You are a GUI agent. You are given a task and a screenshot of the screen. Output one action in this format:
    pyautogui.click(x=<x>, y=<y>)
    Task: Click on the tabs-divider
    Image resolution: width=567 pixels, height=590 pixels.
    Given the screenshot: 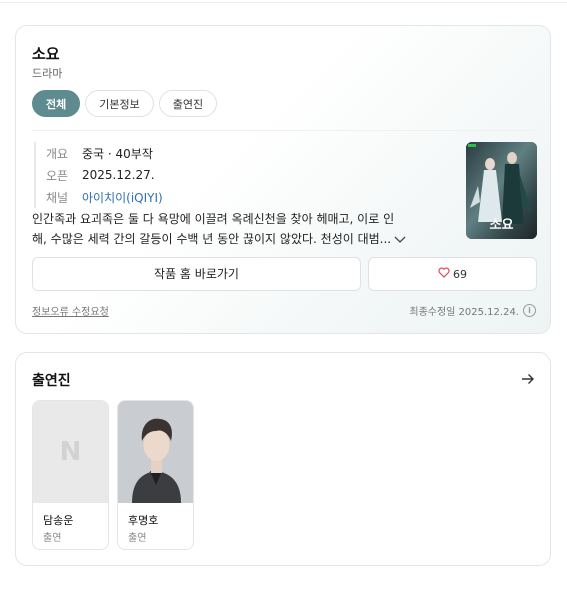 What is the action you would take?
    pyautogui.click(x=283, y=130)
    